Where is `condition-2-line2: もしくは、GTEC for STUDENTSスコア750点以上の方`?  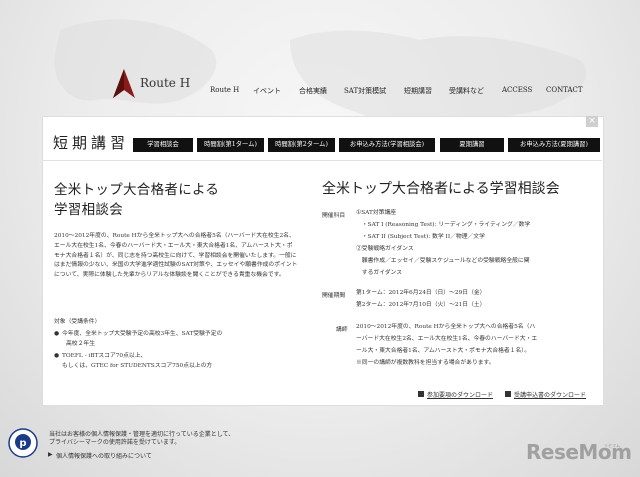
condition-2-line2: もしくは、GTEC for STUDENTSスコア750点以上の方 is located at coordinates (137, 366).